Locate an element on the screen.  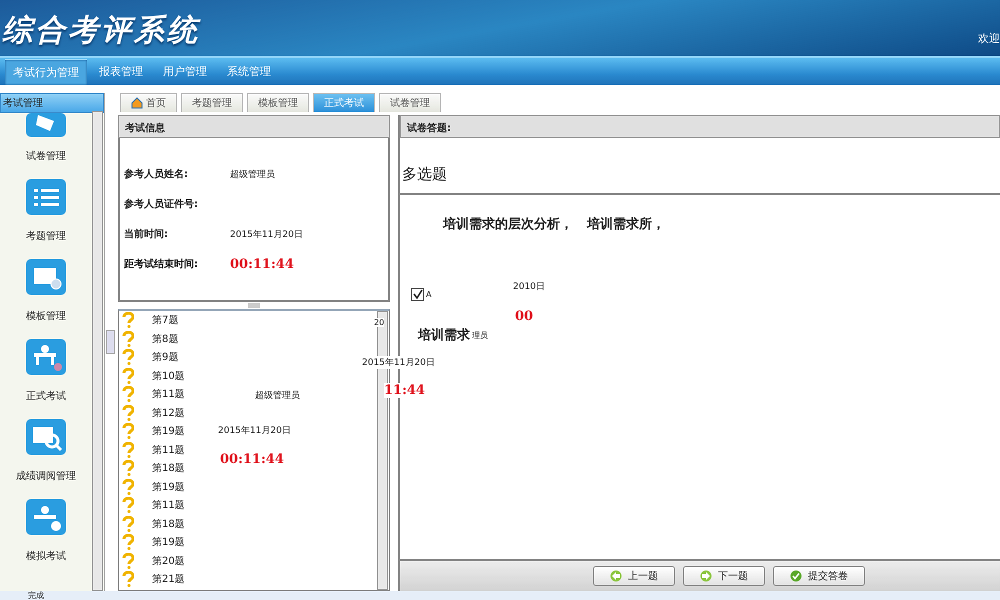
next-button: 下一题 is located at coordinates (724, 576).